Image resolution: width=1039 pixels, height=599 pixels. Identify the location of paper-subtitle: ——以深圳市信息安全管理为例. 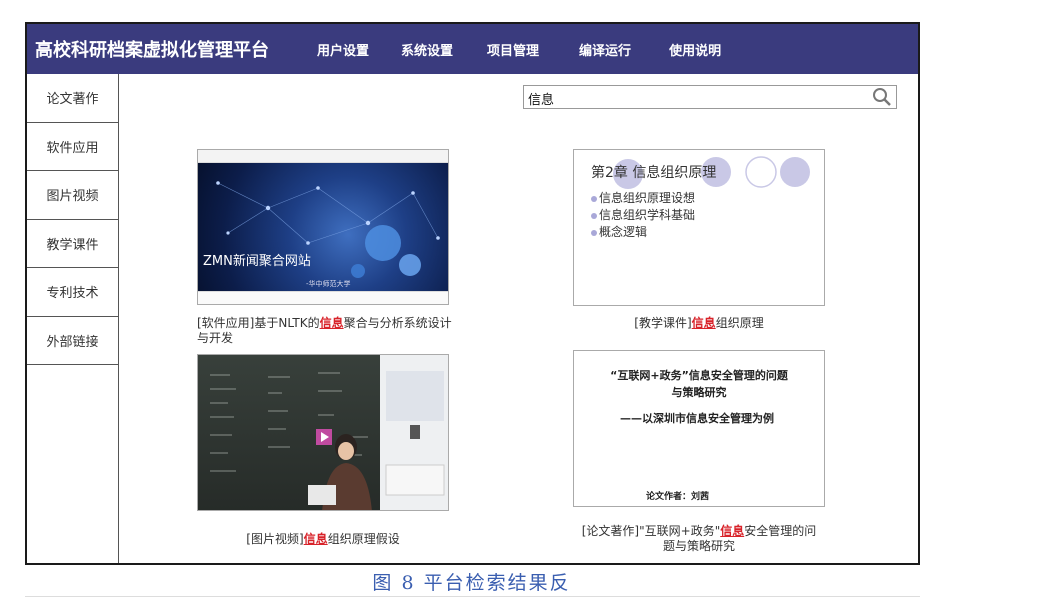
(697, 418).